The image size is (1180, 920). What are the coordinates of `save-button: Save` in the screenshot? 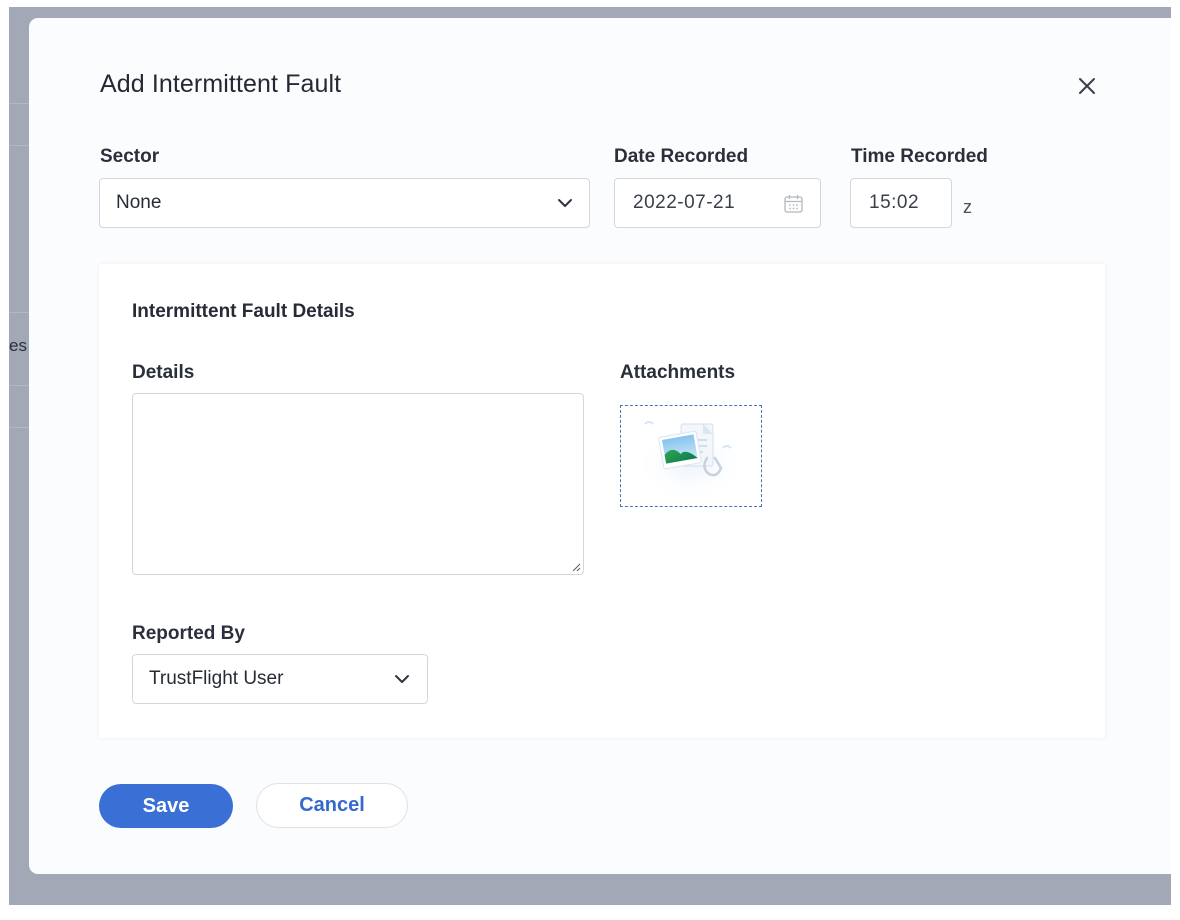 It's located at (166, 806).